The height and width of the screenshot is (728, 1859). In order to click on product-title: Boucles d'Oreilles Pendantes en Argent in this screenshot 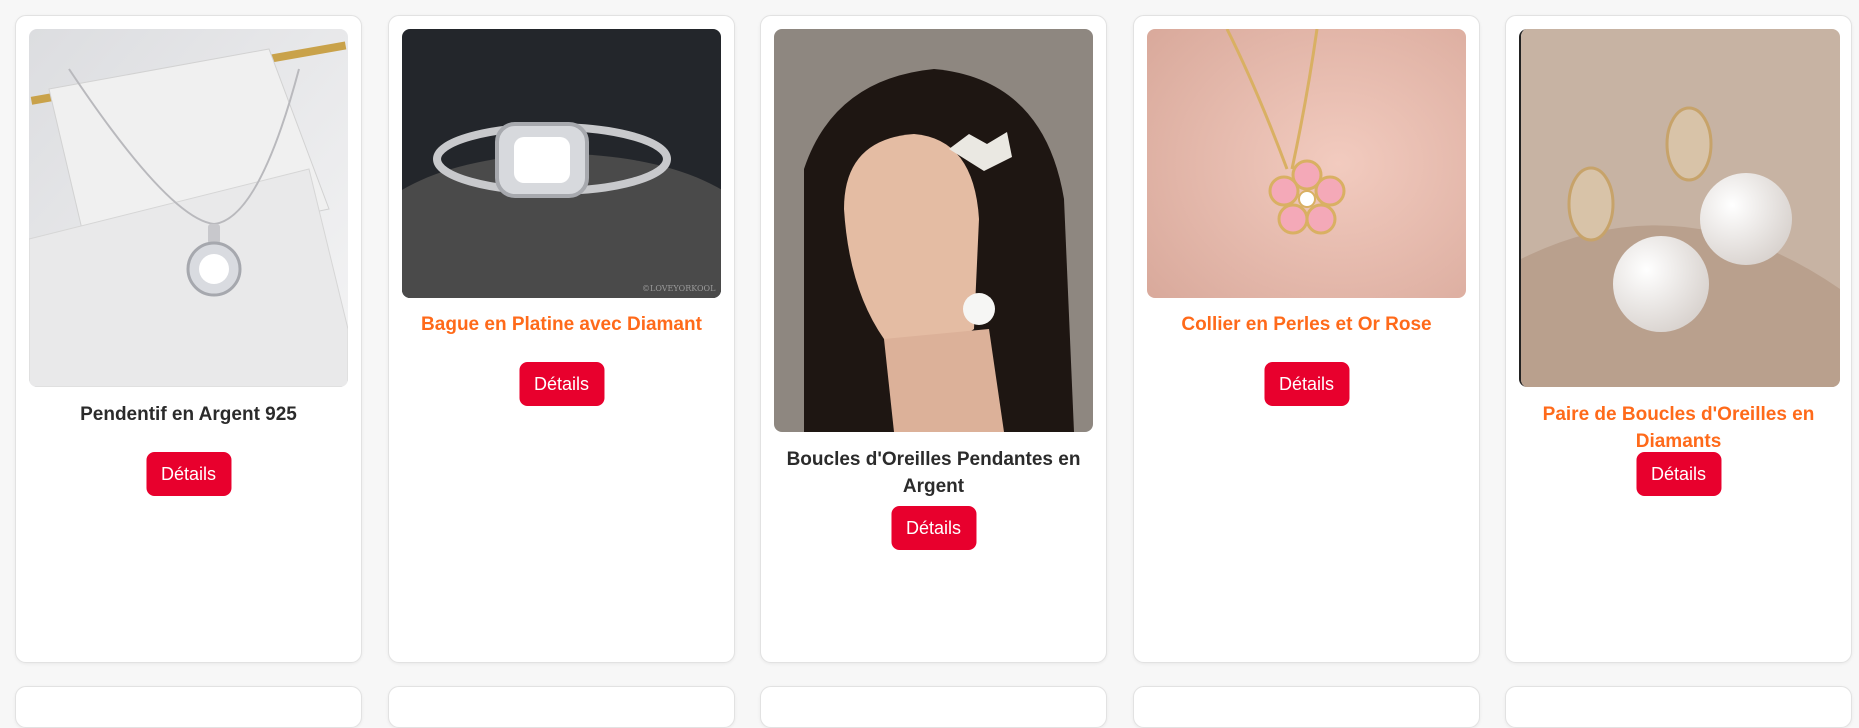, I will do `click(933, 473)`.